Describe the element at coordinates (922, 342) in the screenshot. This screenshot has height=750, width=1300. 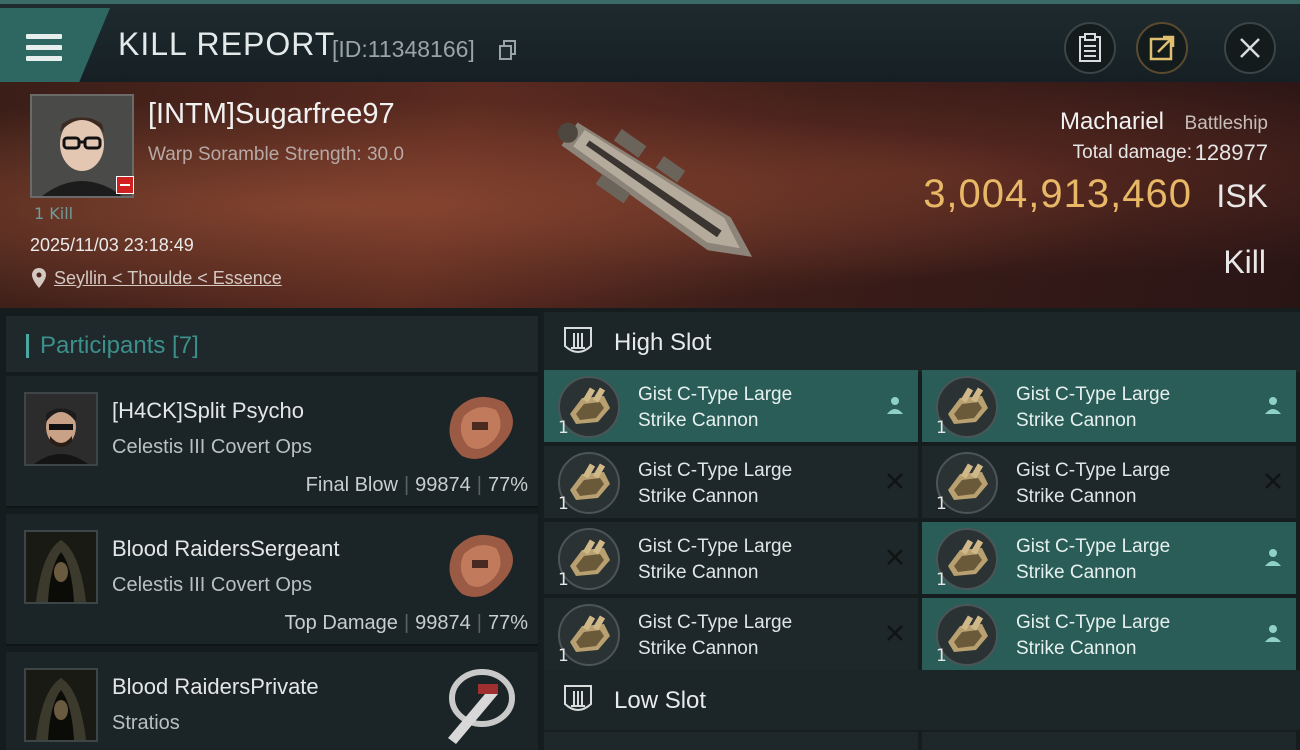
I see `high-slot-header: High Slot` at that location.